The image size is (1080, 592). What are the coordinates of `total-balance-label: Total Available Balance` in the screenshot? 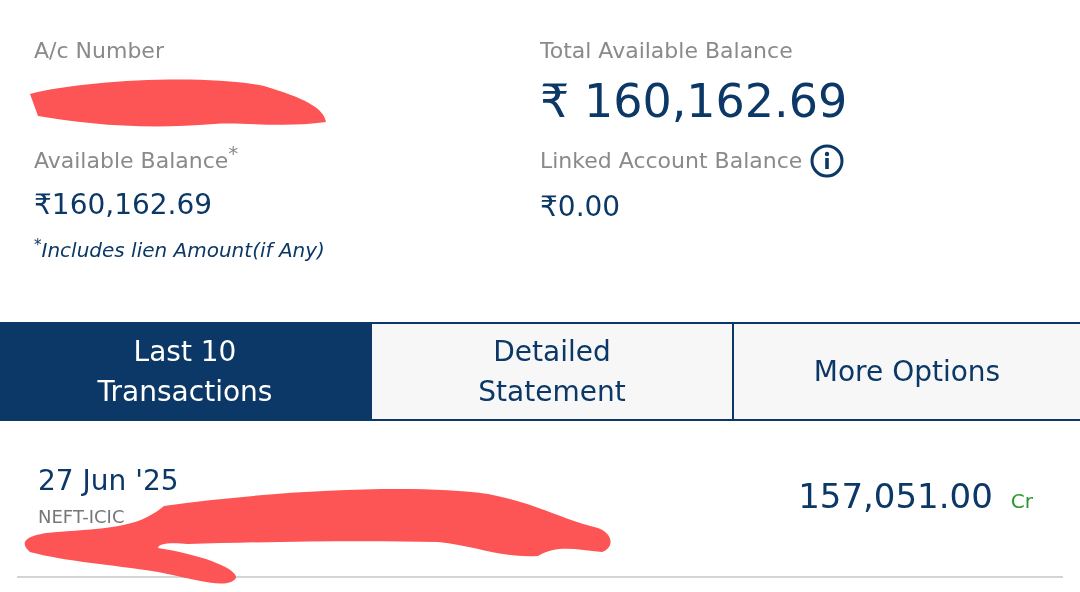 It's located at (667, 51).